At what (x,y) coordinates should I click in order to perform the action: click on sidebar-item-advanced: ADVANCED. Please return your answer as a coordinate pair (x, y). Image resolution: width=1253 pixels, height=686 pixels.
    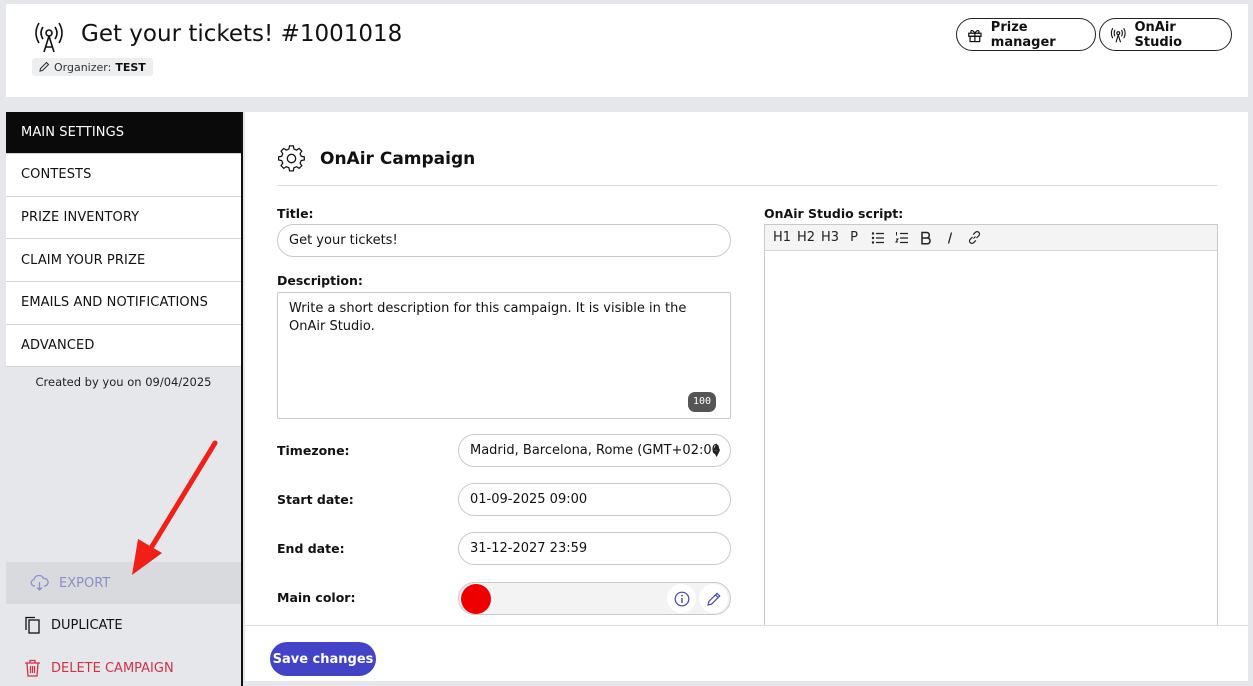
    Looking at the image, I should click on (123, 346).